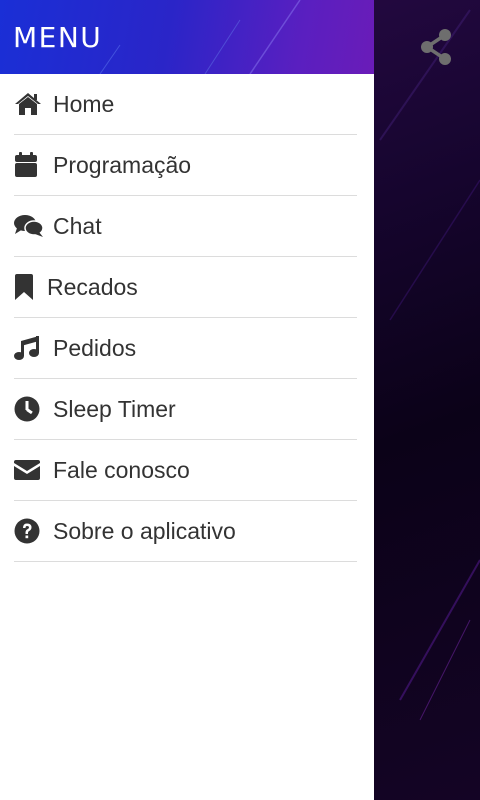 This screenshot has height=800, width=480. I want to click on share-button, so click(436, 47).